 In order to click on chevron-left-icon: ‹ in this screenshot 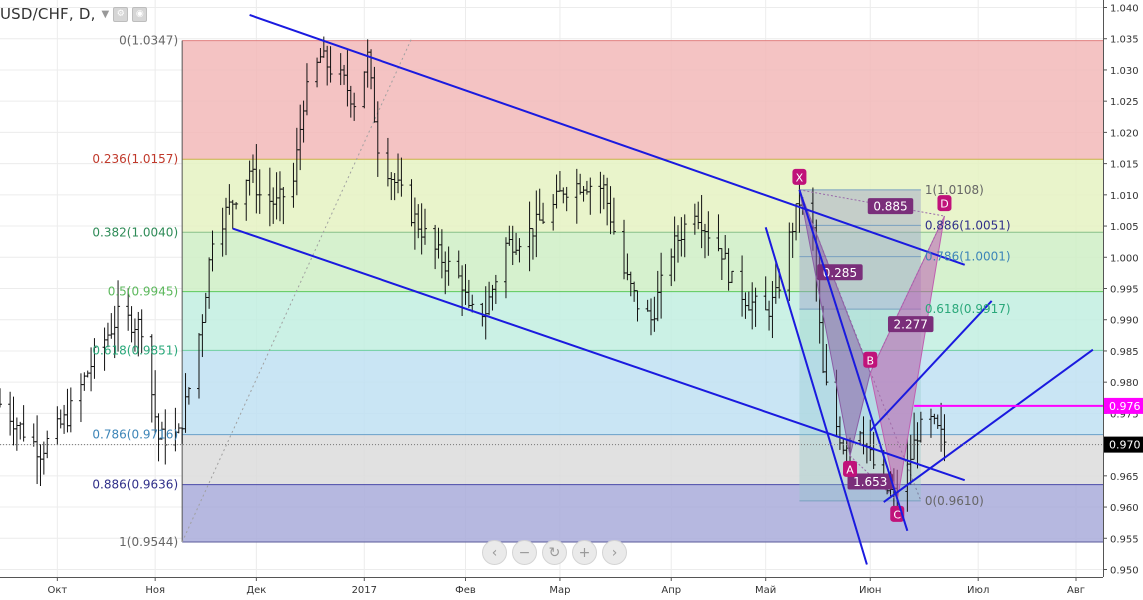, I will do `click(494, 553)`.